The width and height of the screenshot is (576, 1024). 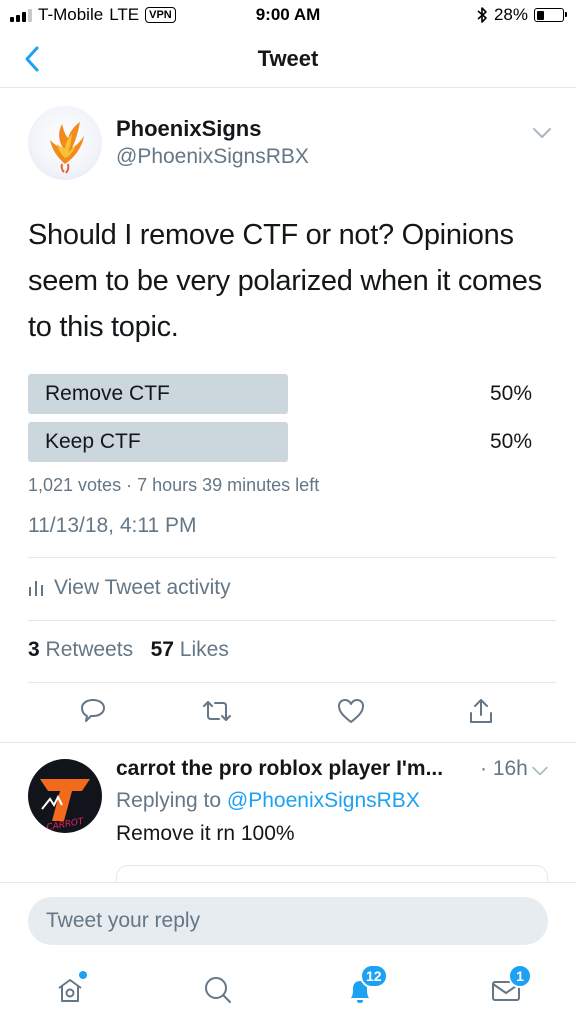 I want to click on tab-home, so click(x=70, y=989).